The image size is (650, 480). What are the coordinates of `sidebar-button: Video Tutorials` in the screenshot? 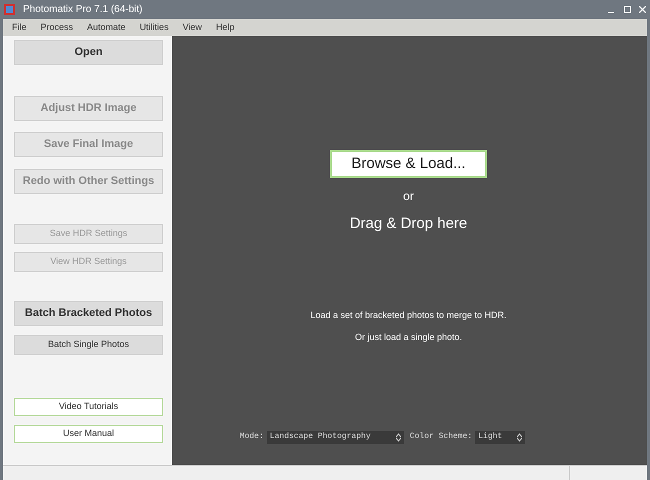 It's located at (88, 407).